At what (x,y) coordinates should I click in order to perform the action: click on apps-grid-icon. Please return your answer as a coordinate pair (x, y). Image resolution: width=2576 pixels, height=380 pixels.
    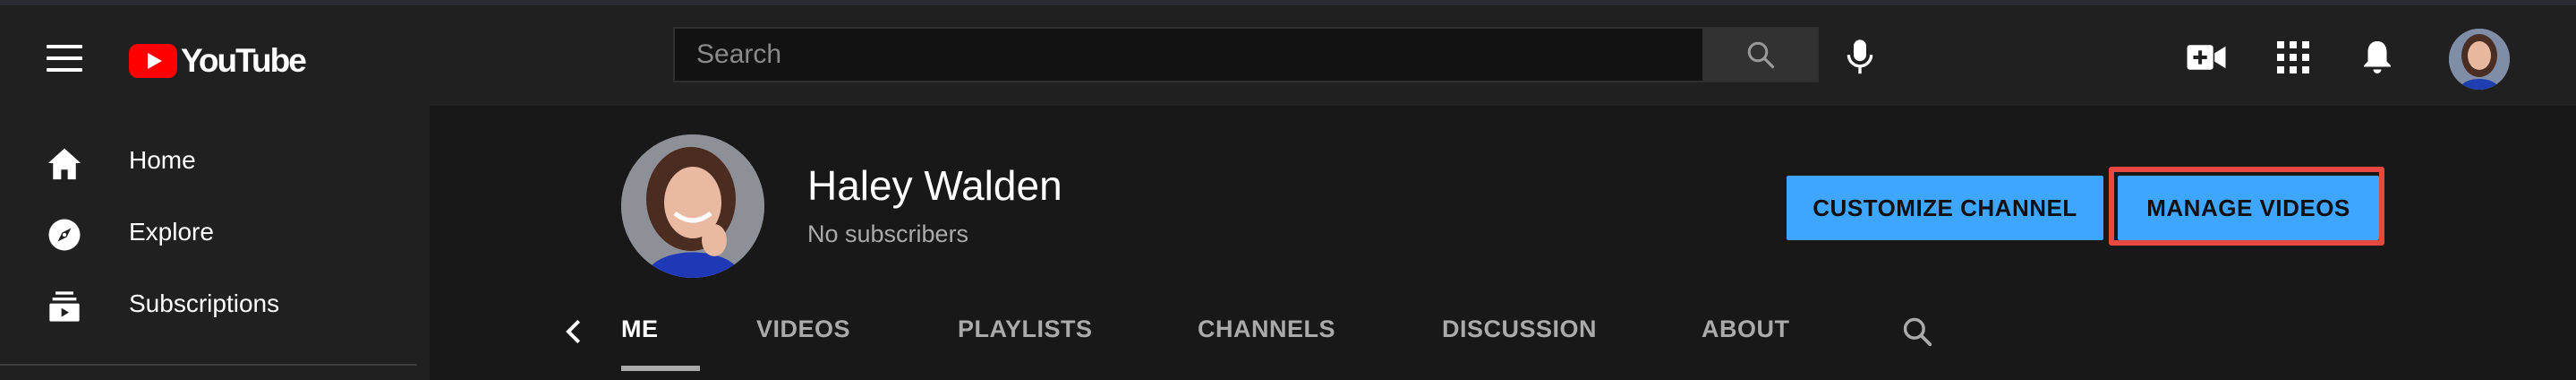
    Looking at the image, I should click on (2293, 57).